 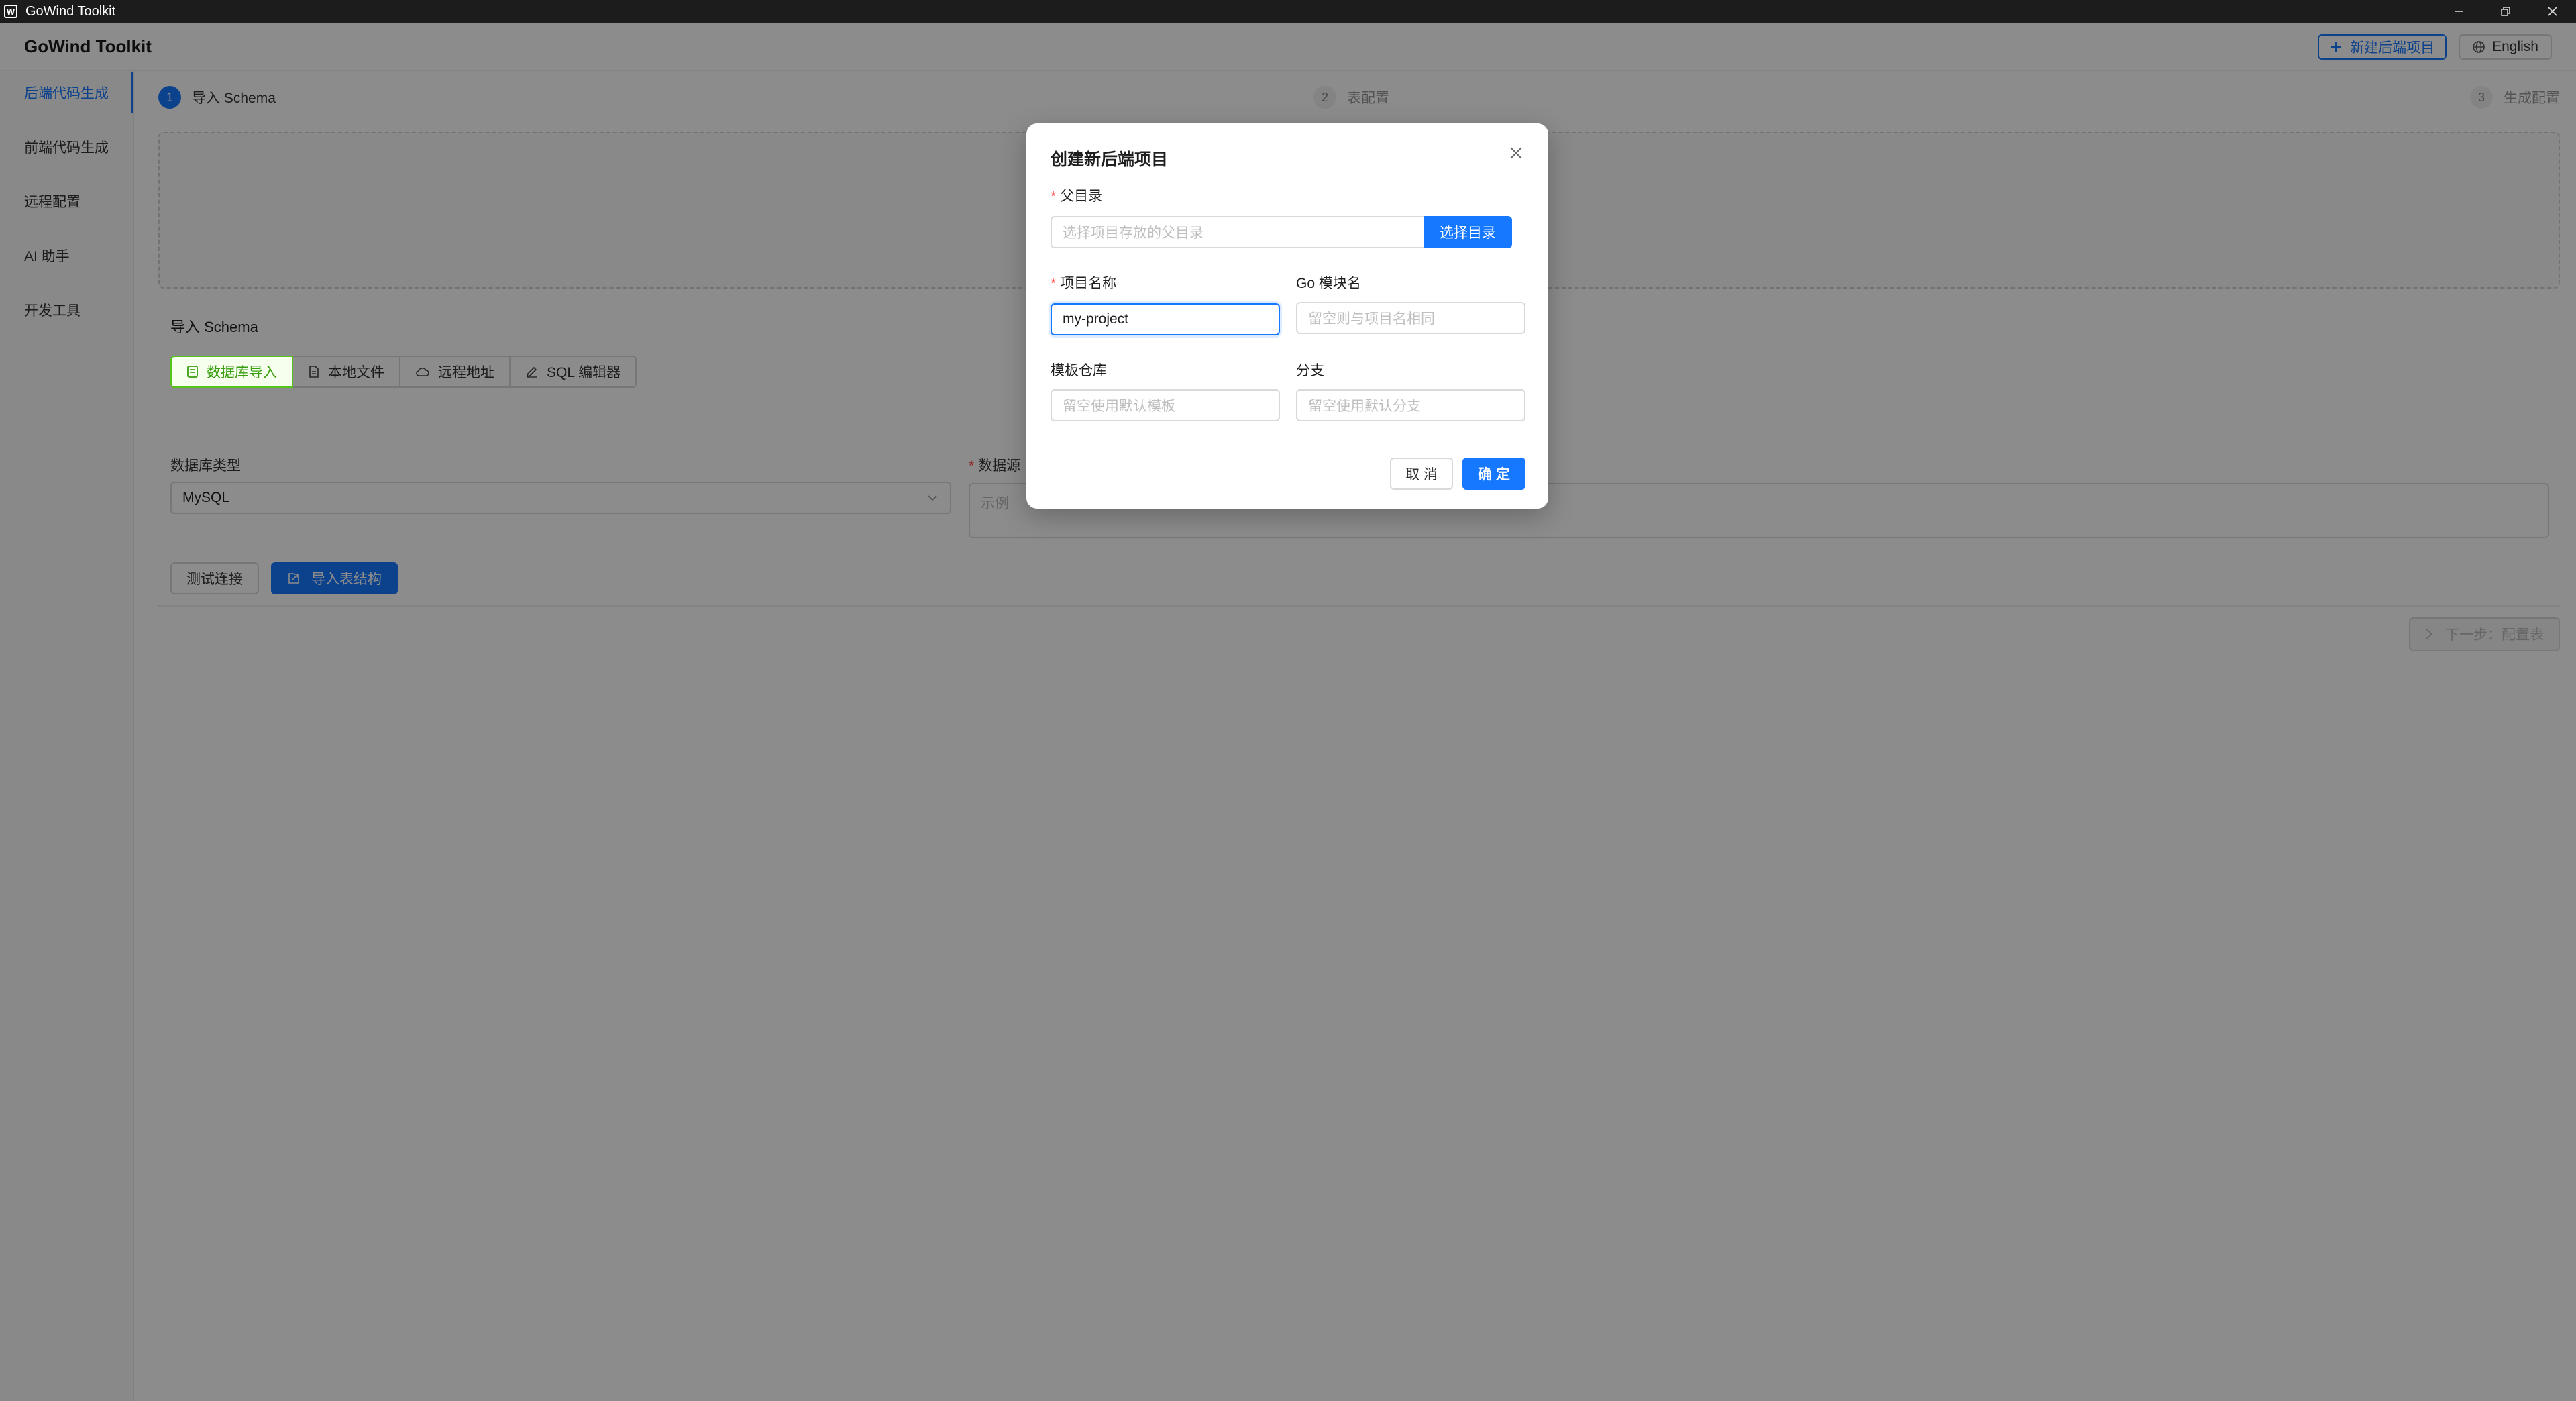 I want to click on tab-label: 数据库导入, so click(x=242, y=372).